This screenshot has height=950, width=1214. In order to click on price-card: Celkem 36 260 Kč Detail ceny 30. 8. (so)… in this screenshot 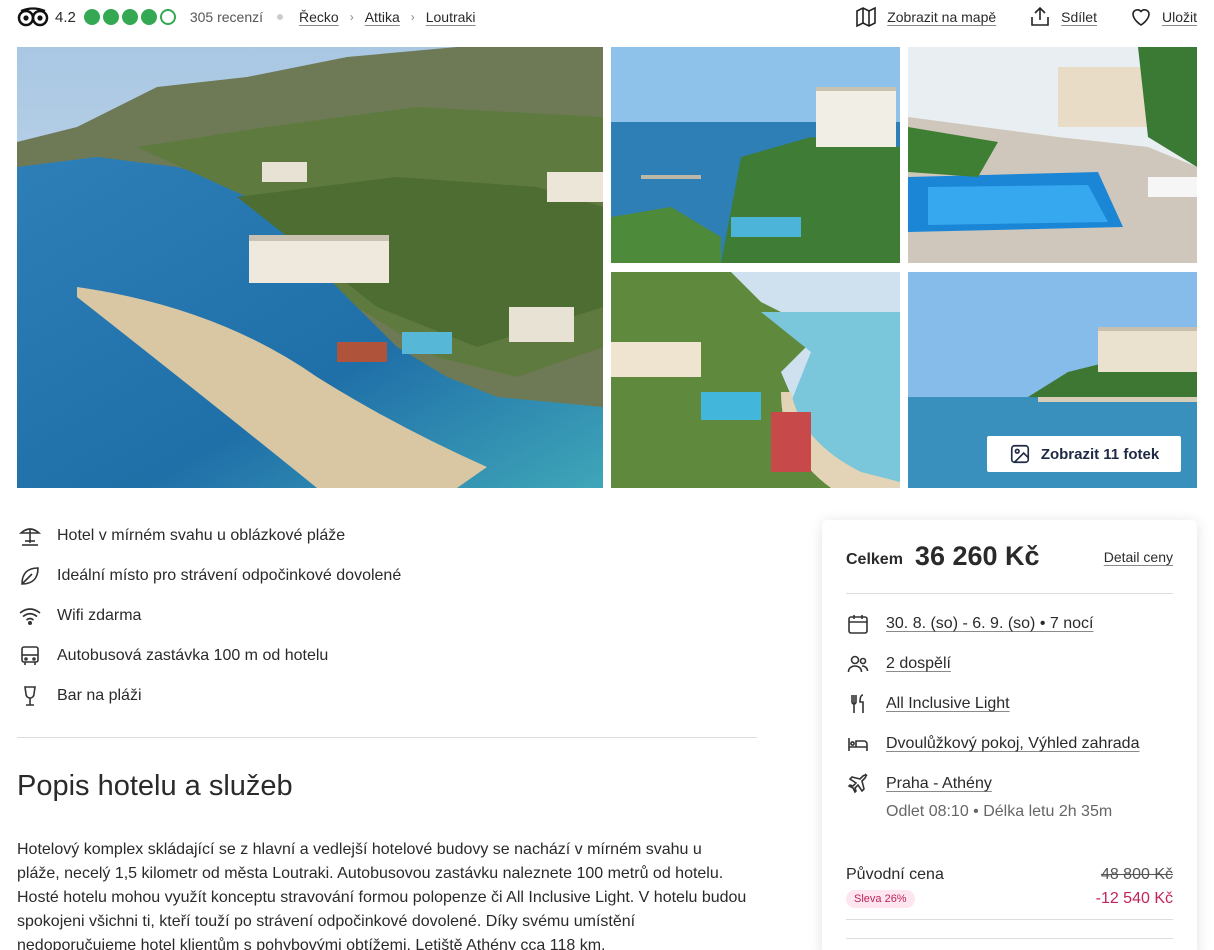, I will do `click(1009, 735)`.